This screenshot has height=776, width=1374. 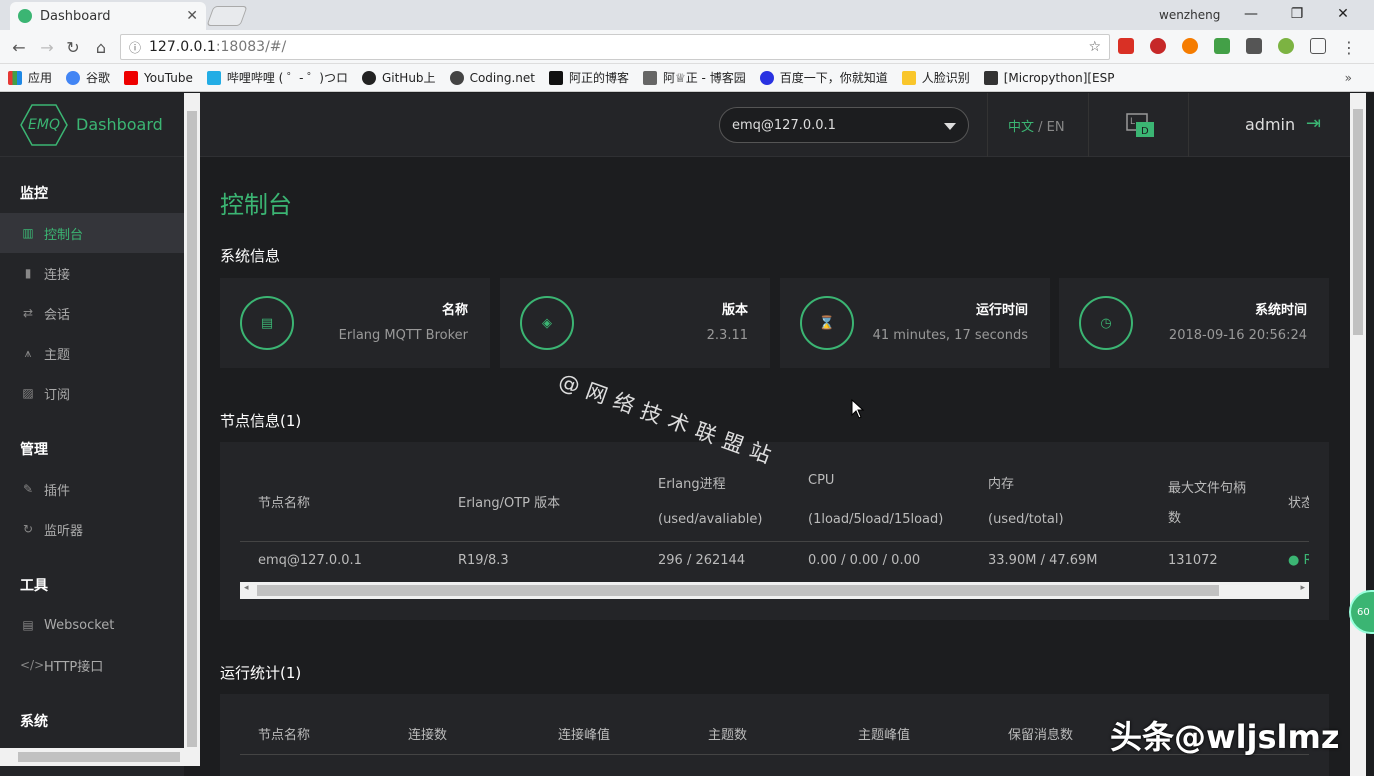 What do you see at coordinates (1207, 488) in the screenshot?
I see `table-header: 最大文件句柄` at bounding box center [1207, 488].